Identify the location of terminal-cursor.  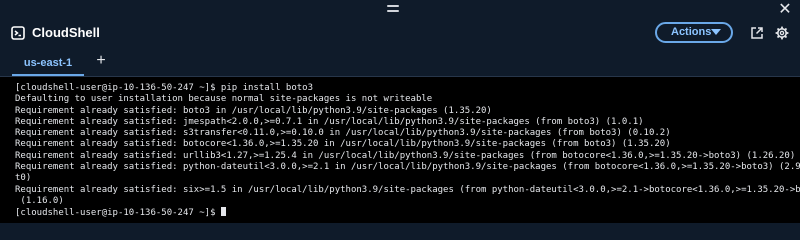
(223, 212).